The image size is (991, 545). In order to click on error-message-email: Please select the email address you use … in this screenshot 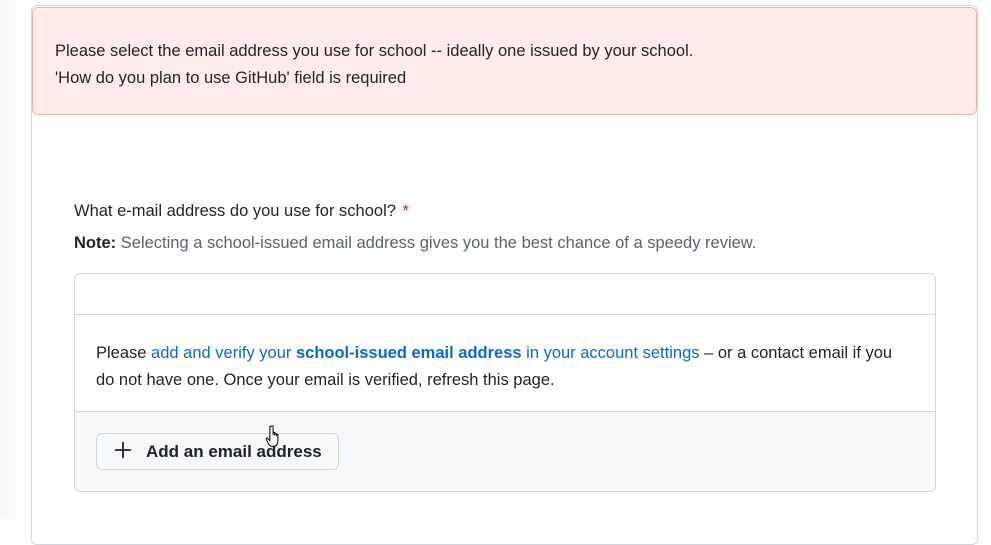, I will do `click(374, 51)`.